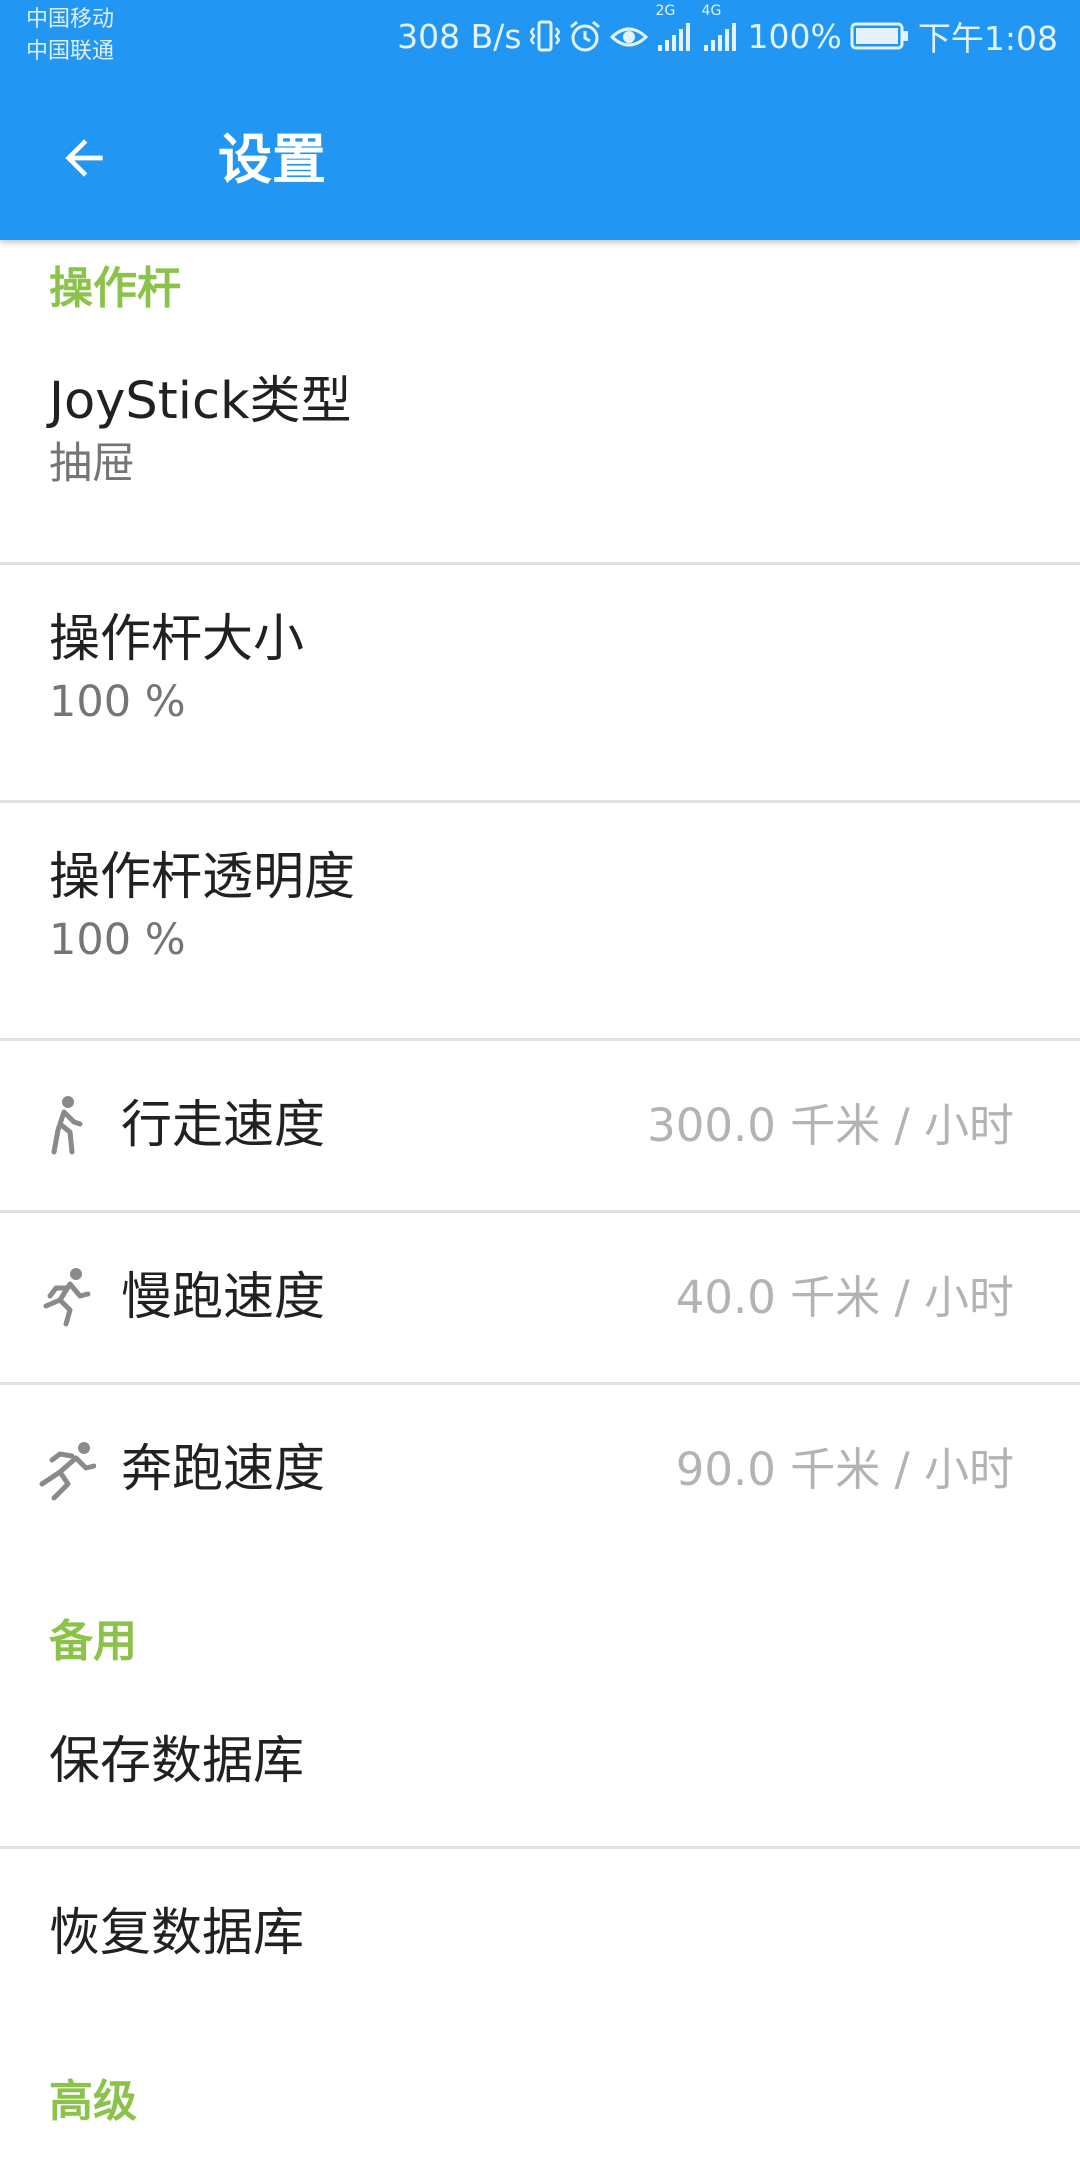 The width and height of the screenshot is (1080, 2160). I want to click on pref-title: 操作杆透明度, so click(202, 877).